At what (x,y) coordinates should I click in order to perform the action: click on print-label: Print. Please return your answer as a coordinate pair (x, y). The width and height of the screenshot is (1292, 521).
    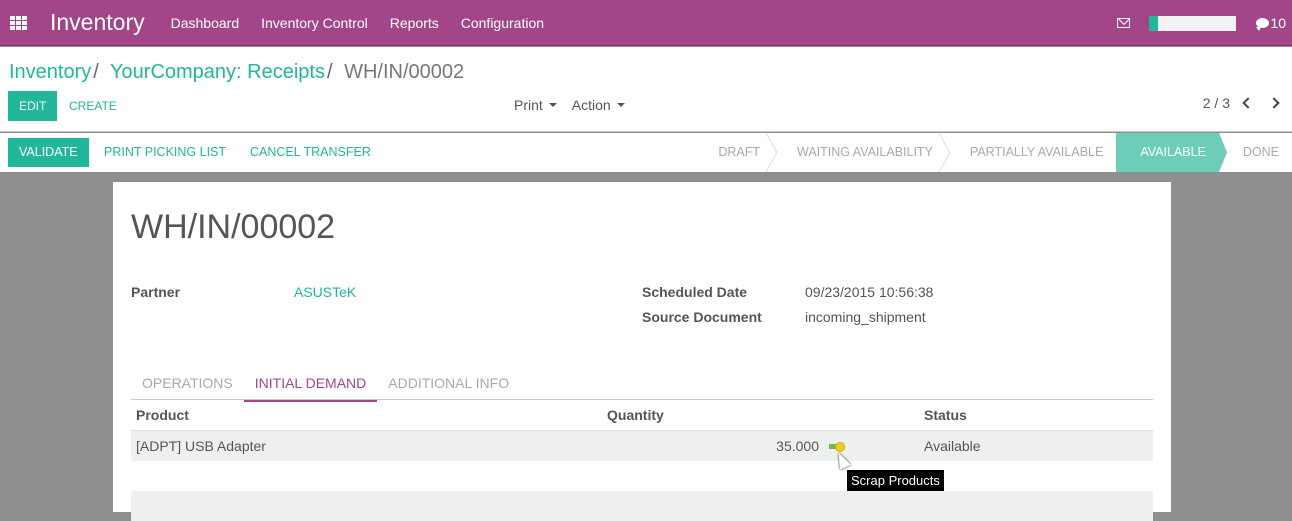
    Looking at the image, I should click on (528, 105).